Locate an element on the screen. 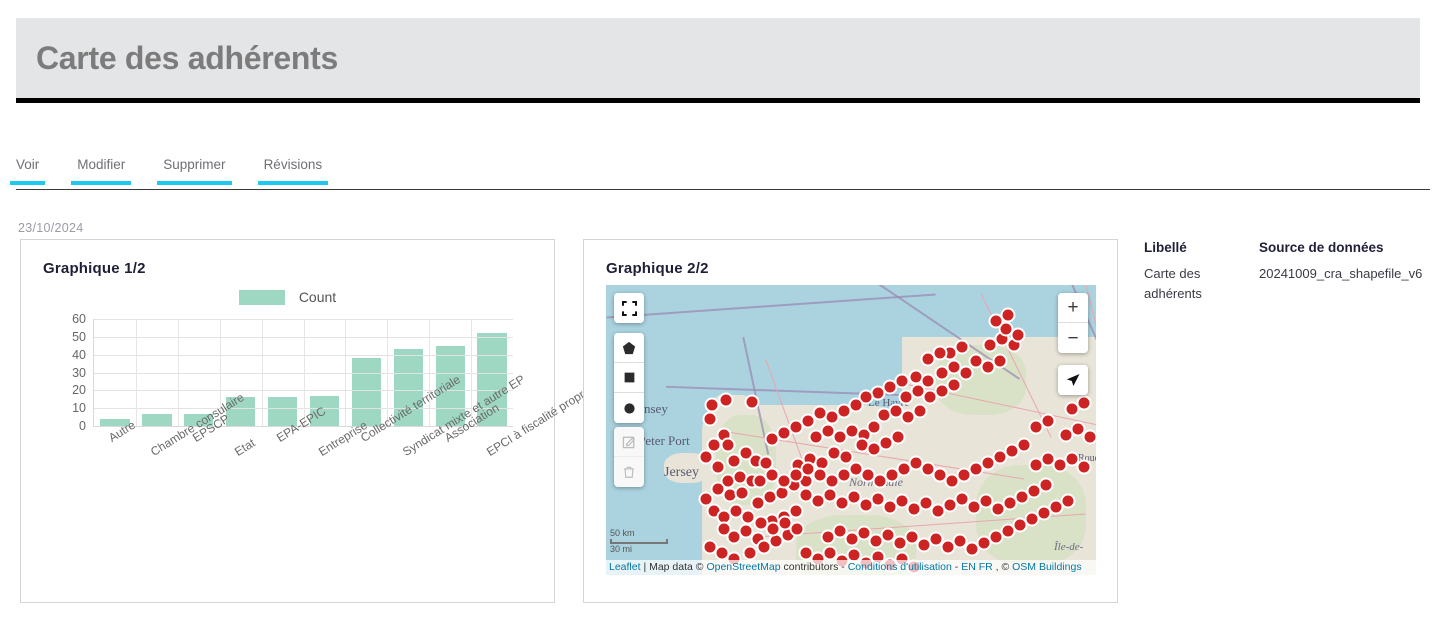  fullscreen-icon is located at coordinates (629, 308).